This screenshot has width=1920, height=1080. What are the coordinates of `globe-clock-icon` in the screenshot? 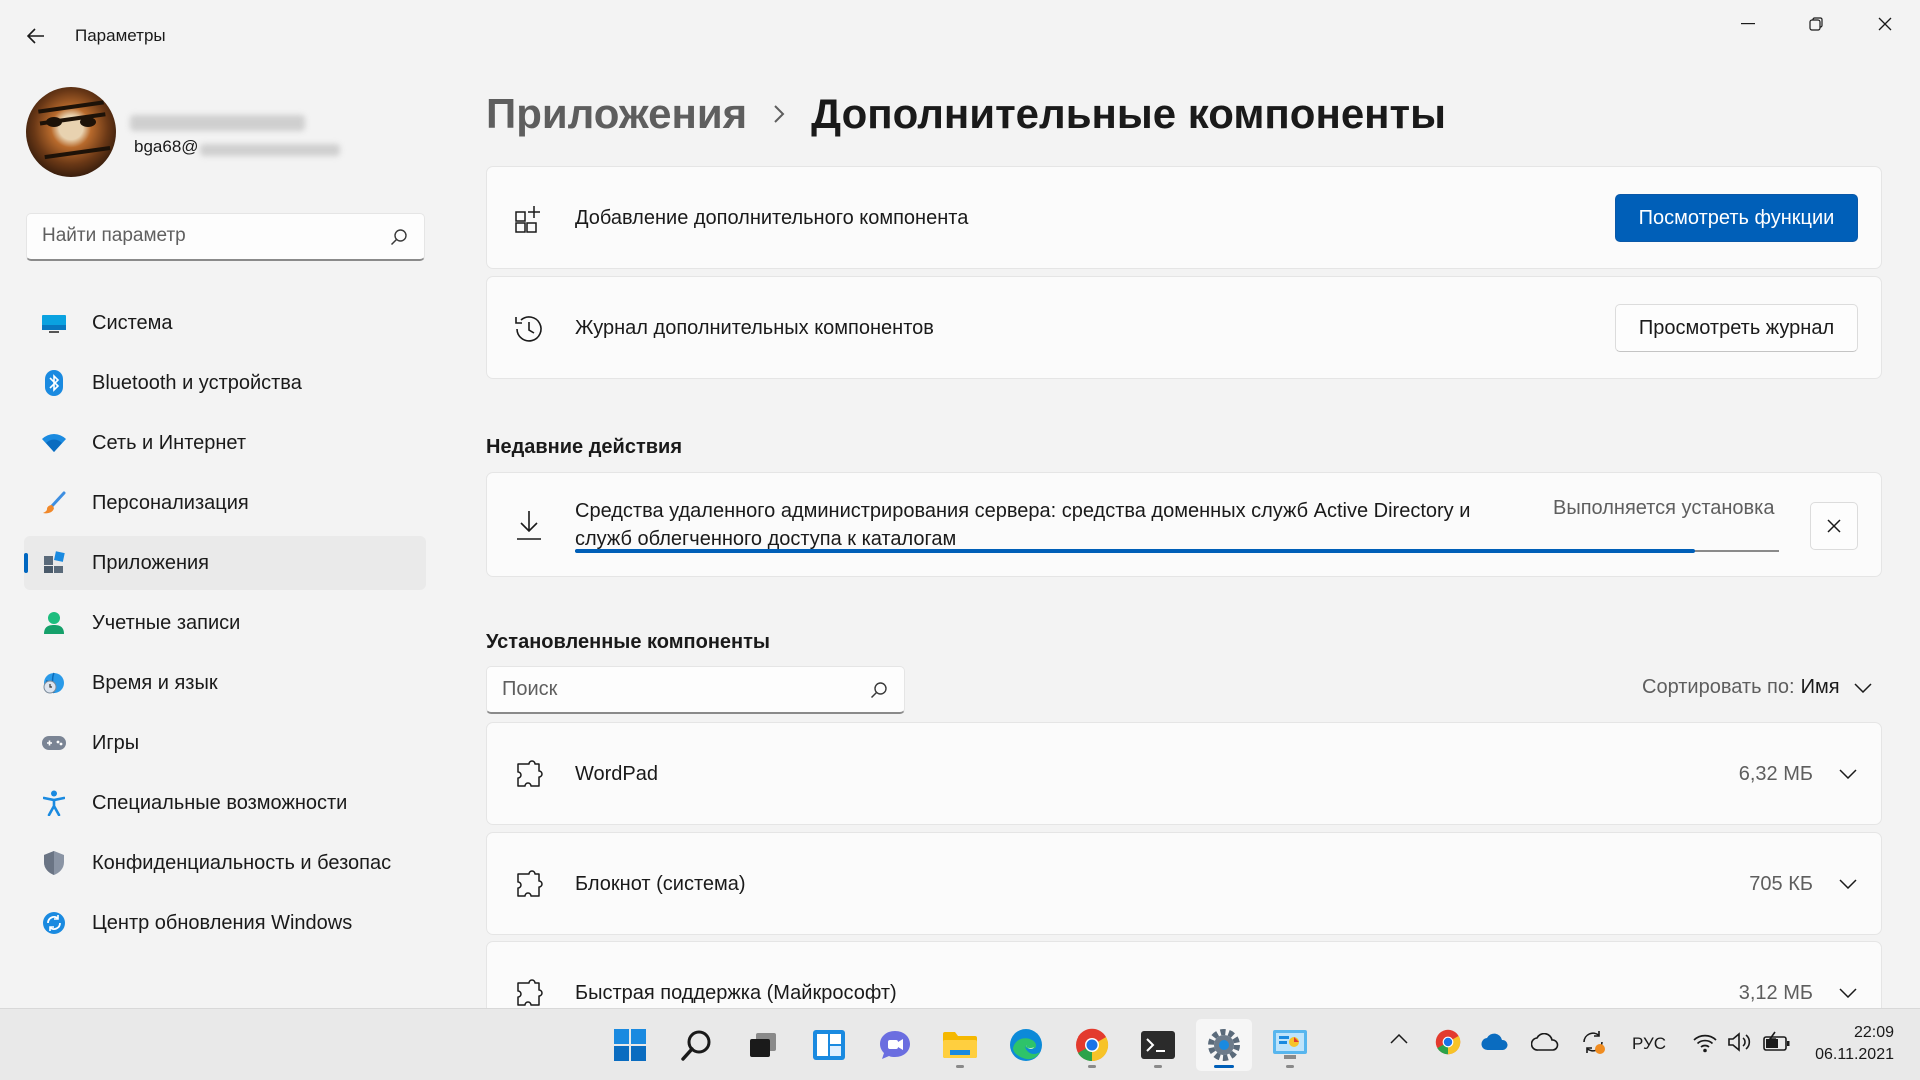 It's located at (54, 683).